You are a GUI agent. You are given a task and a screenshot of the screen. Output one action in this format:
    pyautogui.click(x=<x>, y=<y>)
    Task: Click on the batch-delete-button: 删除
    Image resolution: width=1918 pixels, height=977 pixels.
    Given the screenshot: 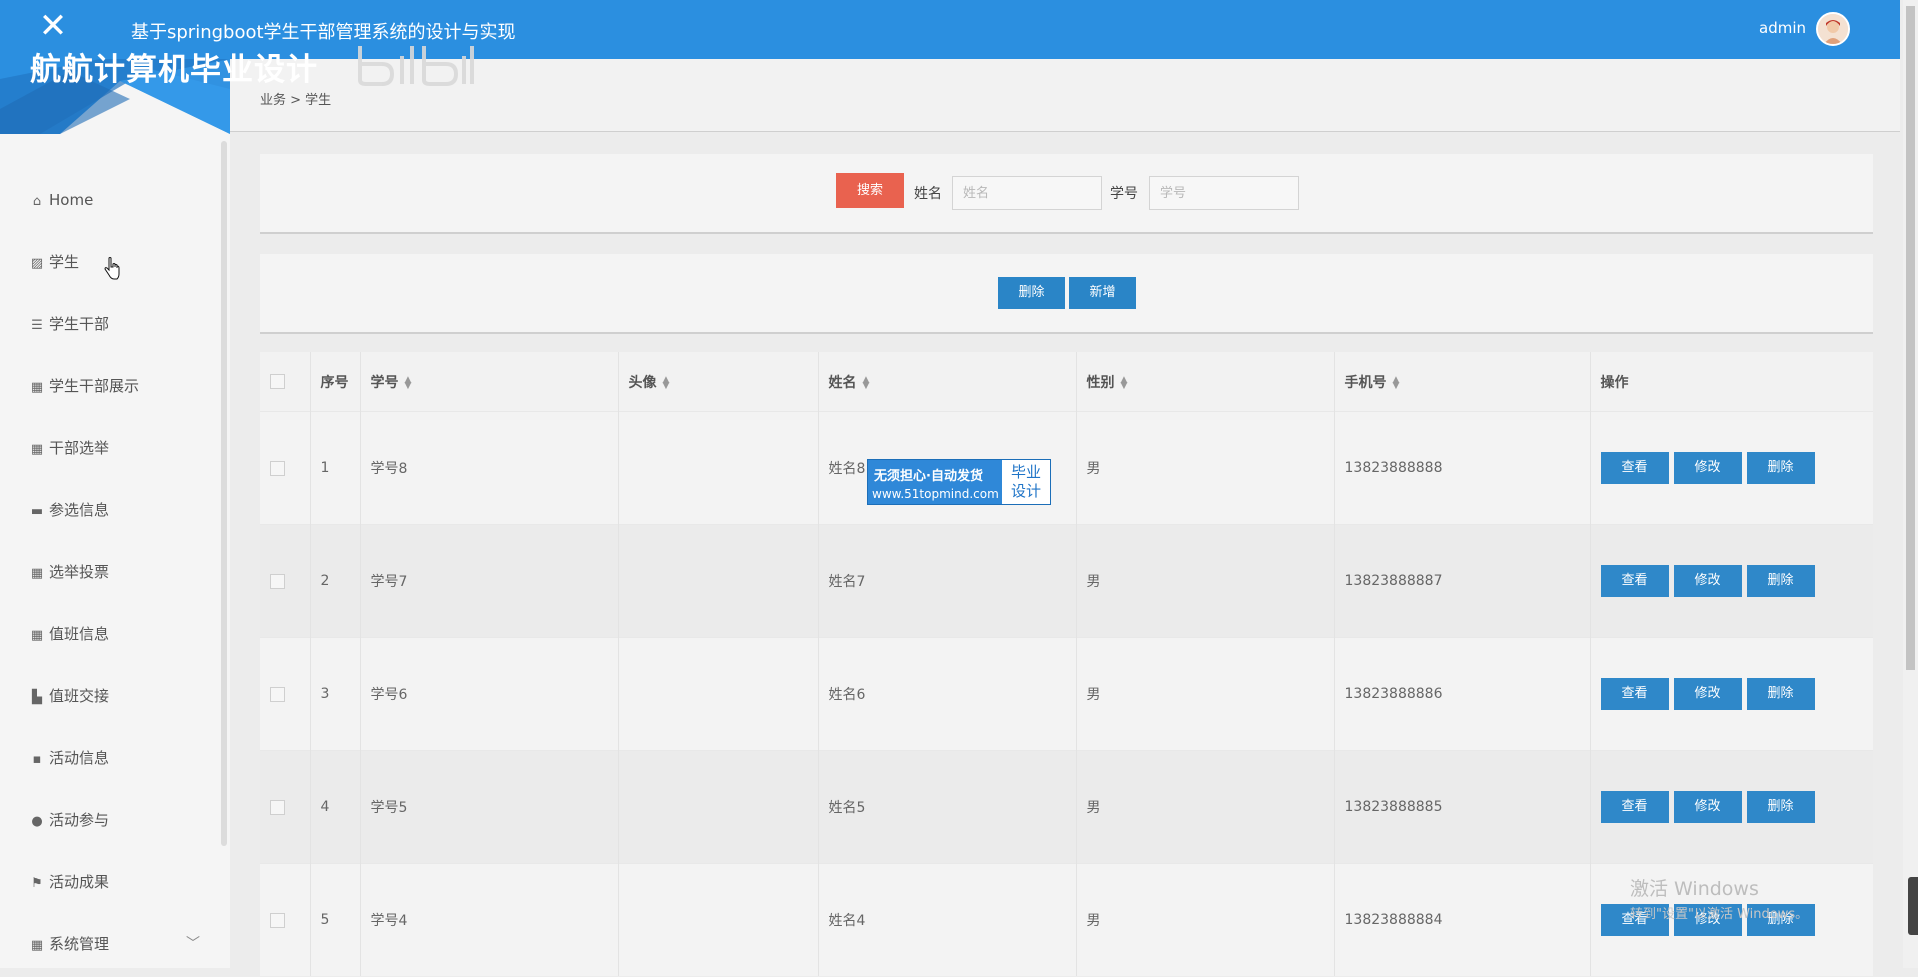 What is the action you would take?
    pyautogui.click(x=1031, y=293)
    